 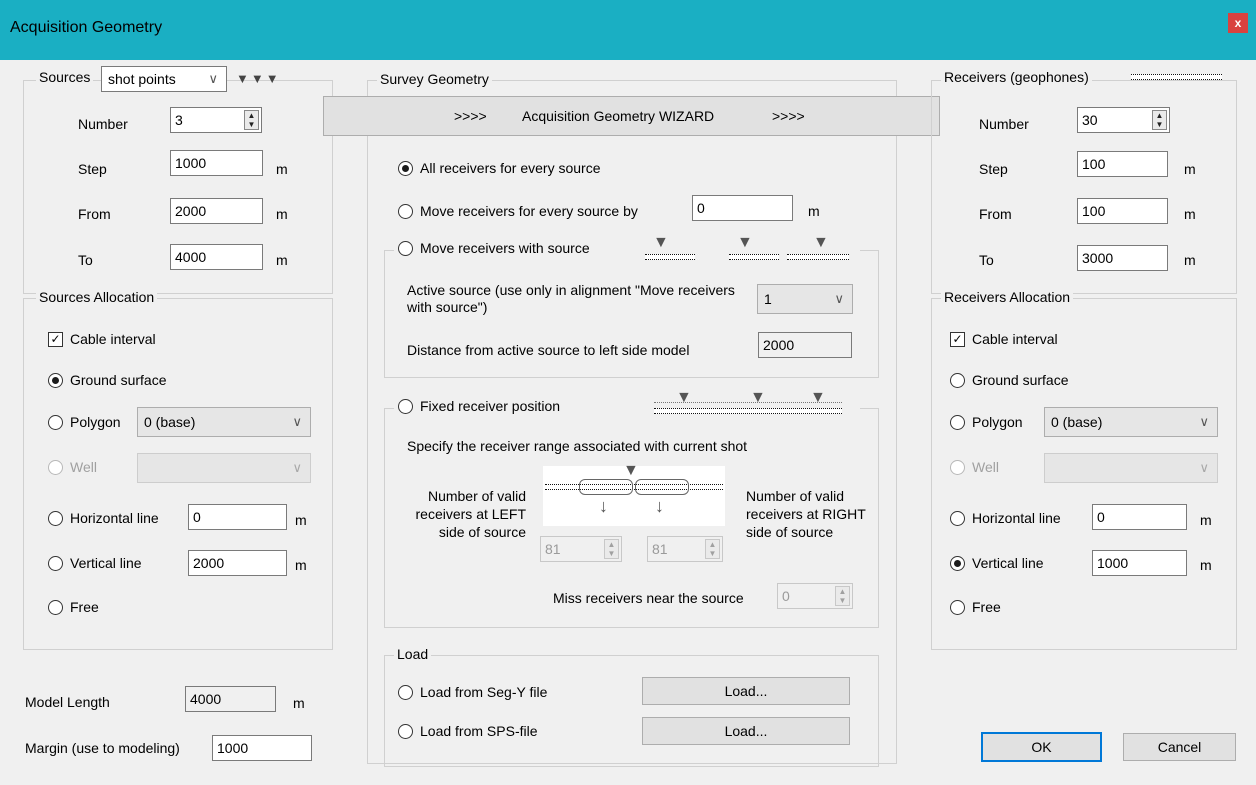 I want to click on src-free-label: Free, so click(x=84, y=607).